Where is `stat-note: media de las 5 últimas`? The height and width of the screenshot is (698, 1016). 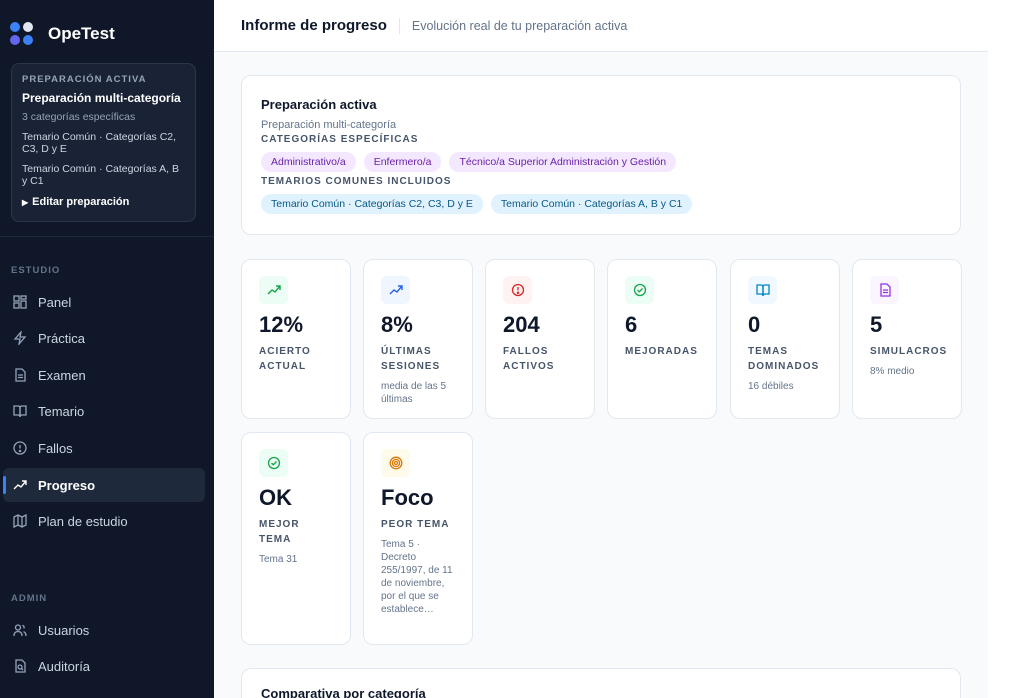 stat-note: media de las 5 últimas is located at coordinates (414, 393).